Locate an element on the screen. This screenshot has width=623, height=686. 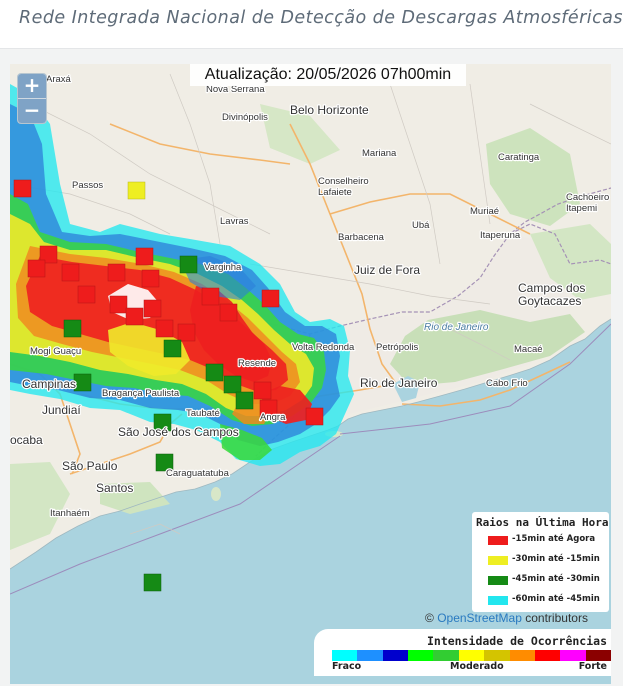
intensity-title: Intensidade de Ocorrências is located at coordinates (516, 641).